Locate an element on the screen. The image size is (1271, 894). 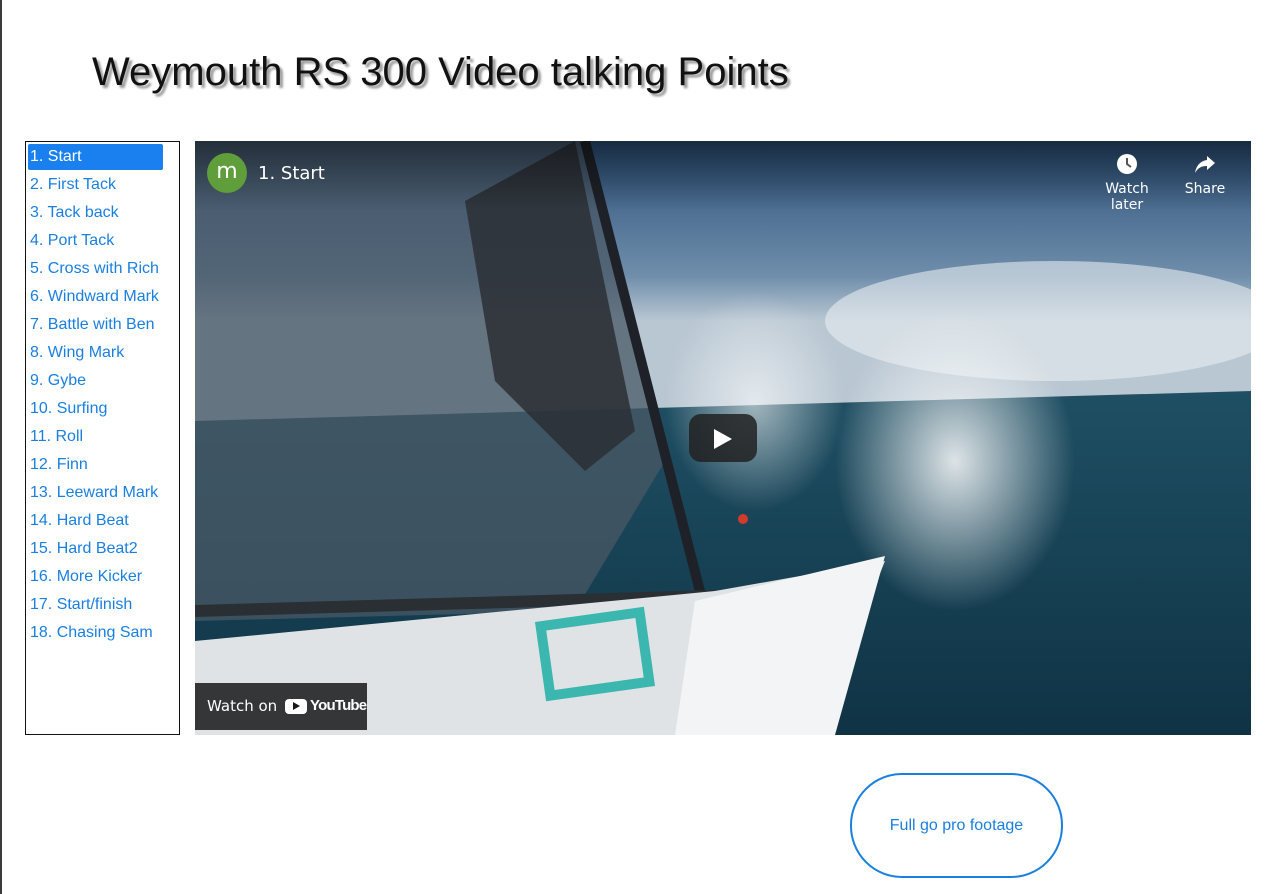
clock-icon is located at coordinates (1127, 164).